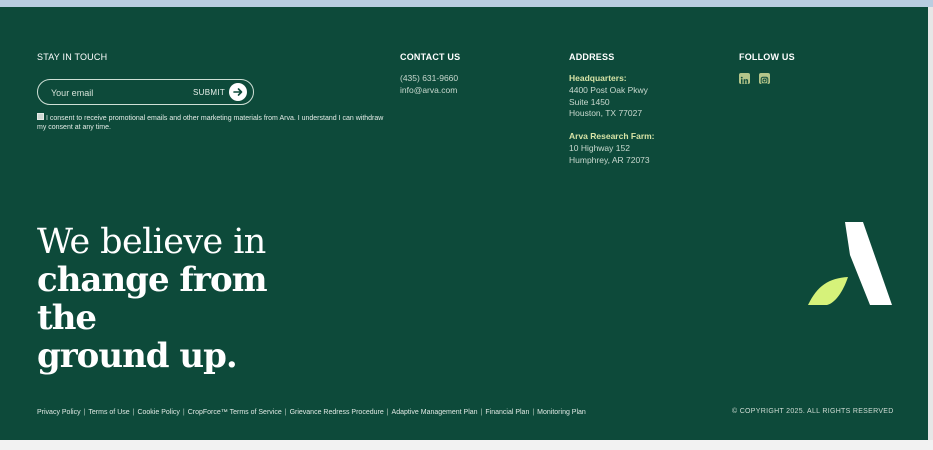  What do you see at coordinates (108, 412) in the screenshot?
I see `terms-of-use-link: Terms of Use` at bounding box center [108, 412].